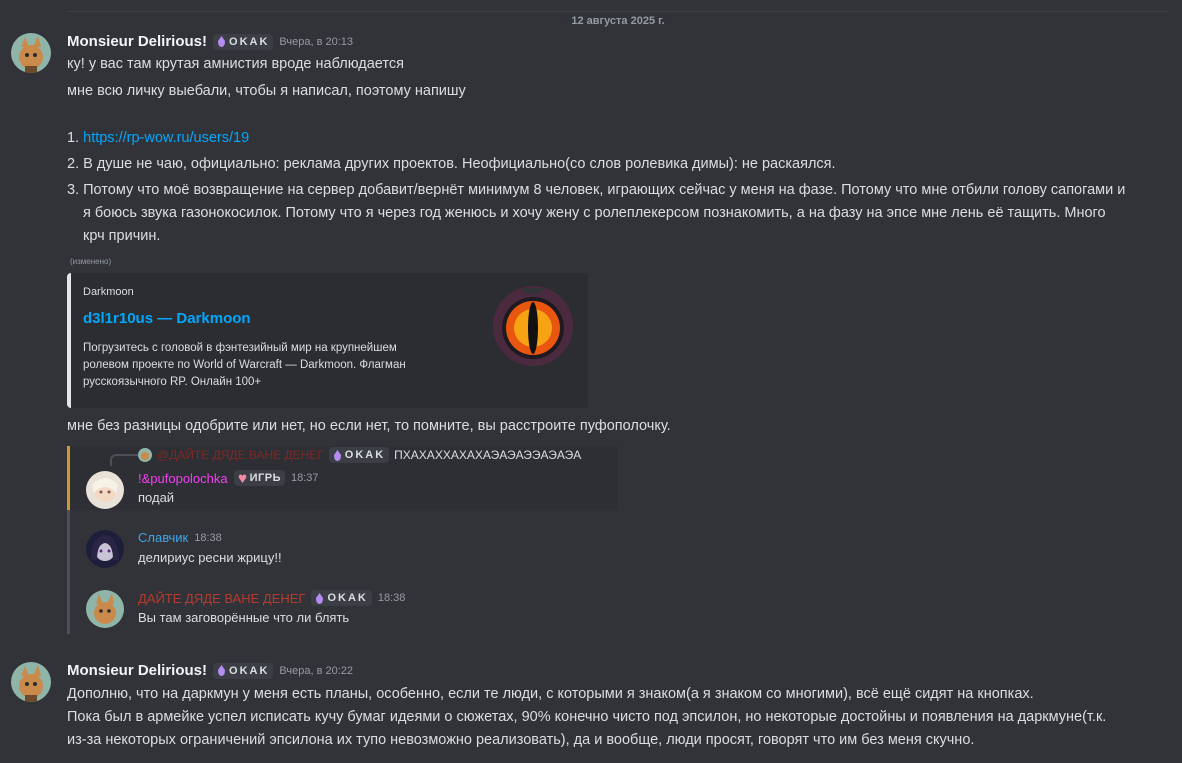 This screenshot has height=763, width=1182. I want to click on reply-snippet: ПХАХАХХАХАХАЭАЭАЭЭАЭАЭА, so click(488, 455).